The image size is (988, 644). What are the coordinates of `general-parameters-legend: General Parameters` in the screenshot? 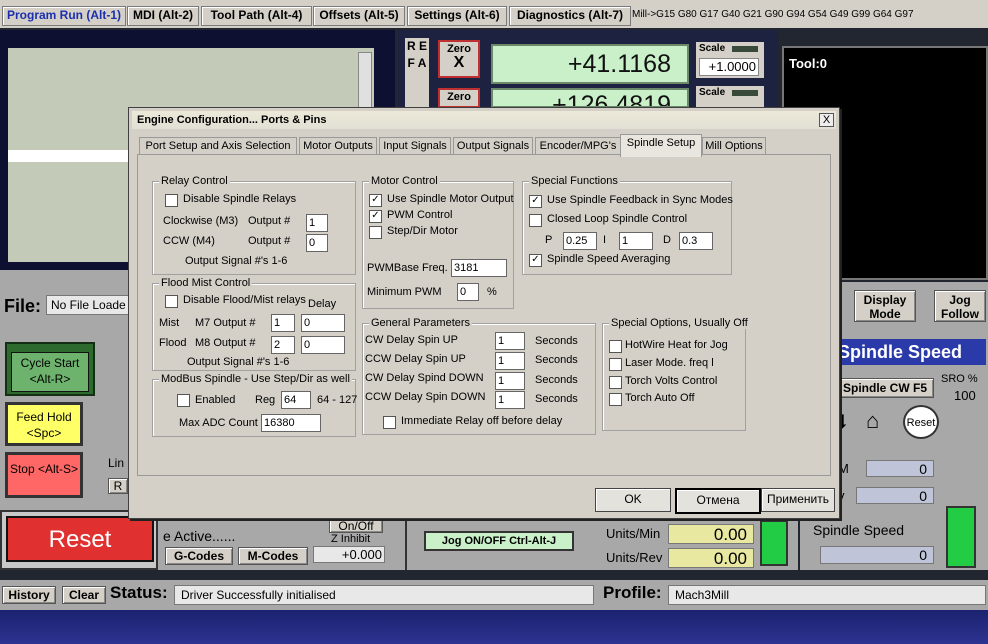 It's located at (421, 323).